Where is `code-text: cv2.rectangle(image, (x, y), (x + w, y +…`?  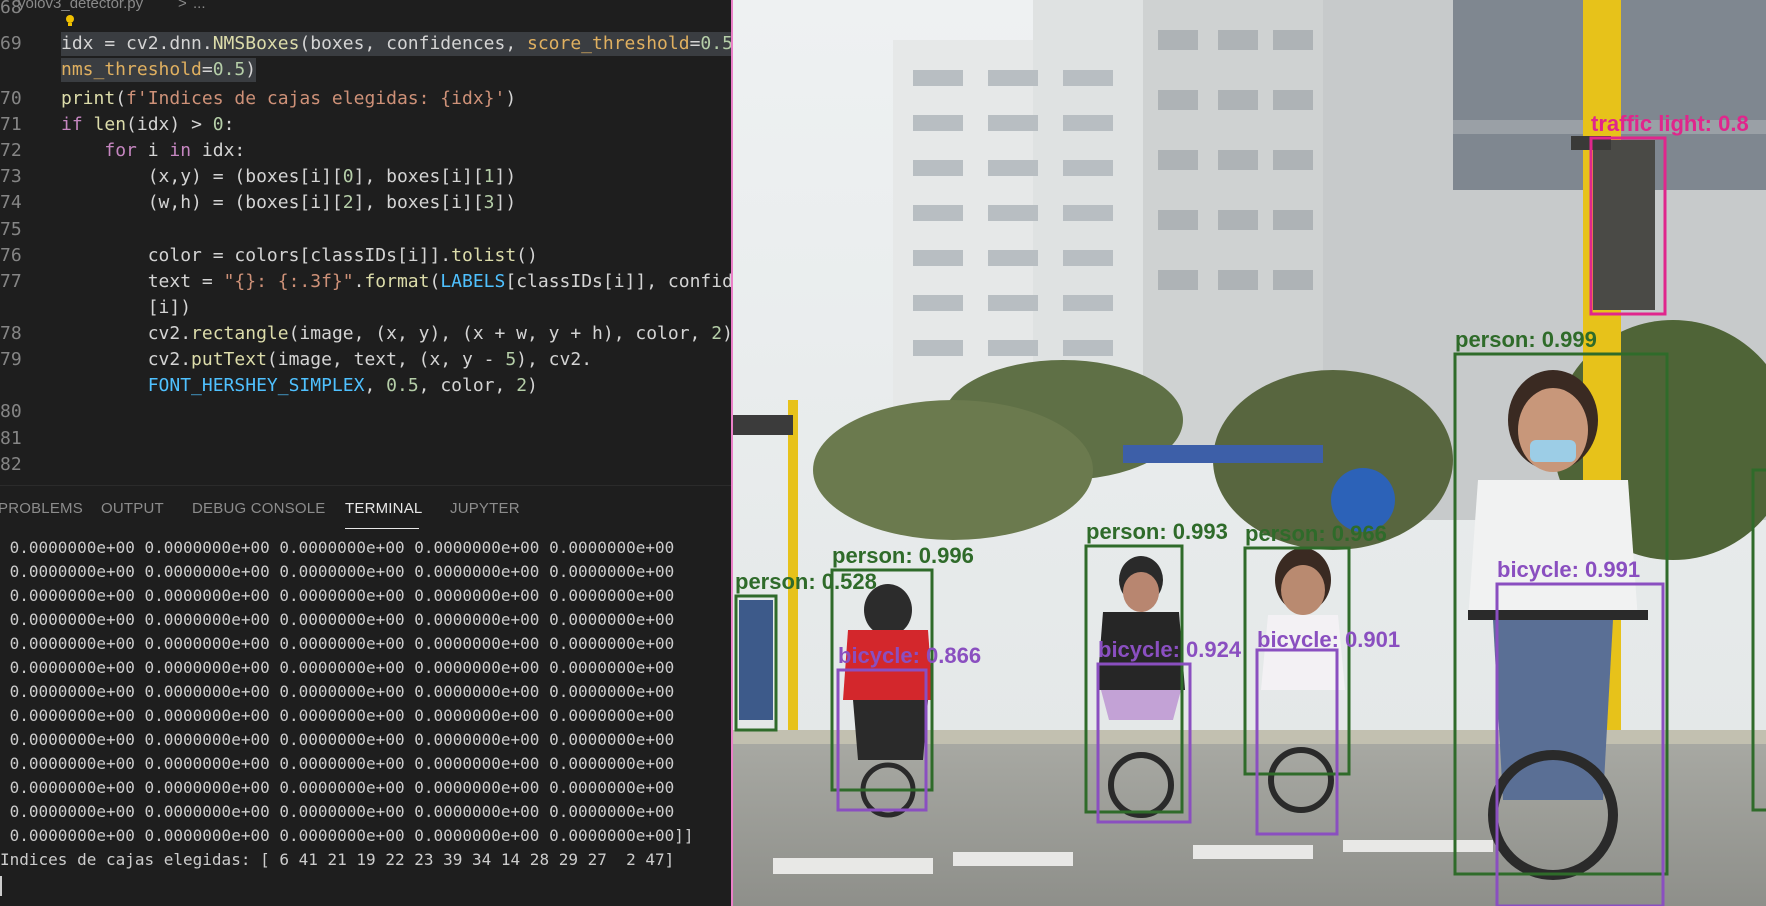 code-text: cv2.rectangle(image, (x, y), (x + w, y +… is located at coordinates (396, 333).